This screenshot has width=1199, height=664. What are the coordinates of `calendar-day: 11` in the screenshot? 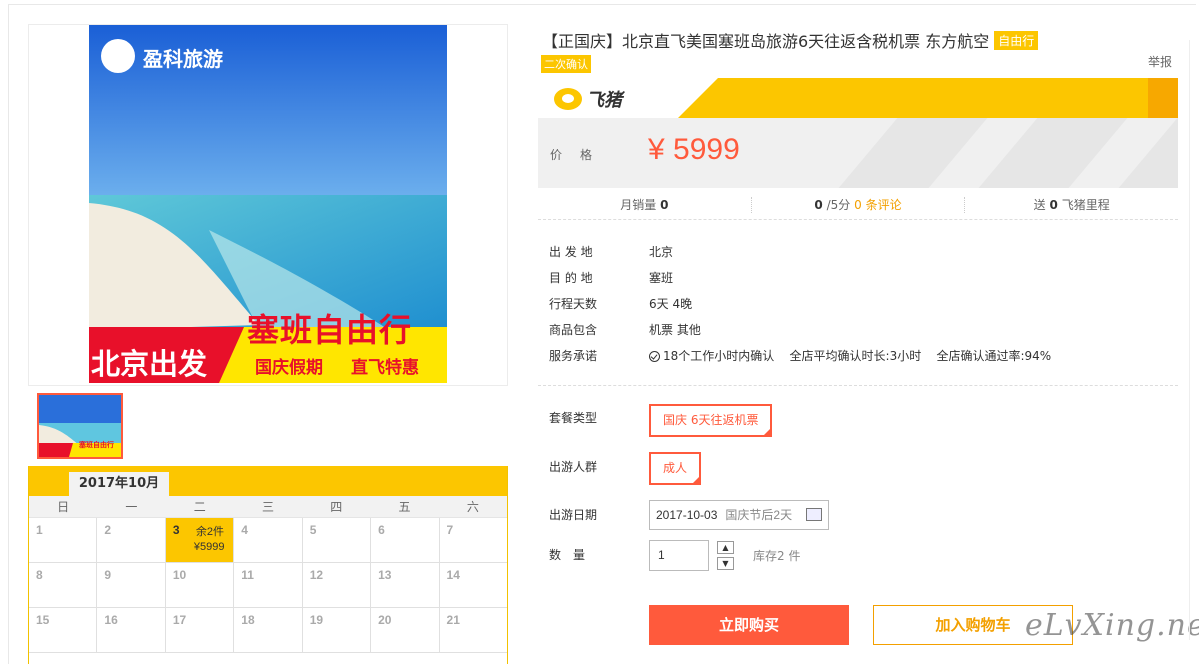 It's located at (268, 585).